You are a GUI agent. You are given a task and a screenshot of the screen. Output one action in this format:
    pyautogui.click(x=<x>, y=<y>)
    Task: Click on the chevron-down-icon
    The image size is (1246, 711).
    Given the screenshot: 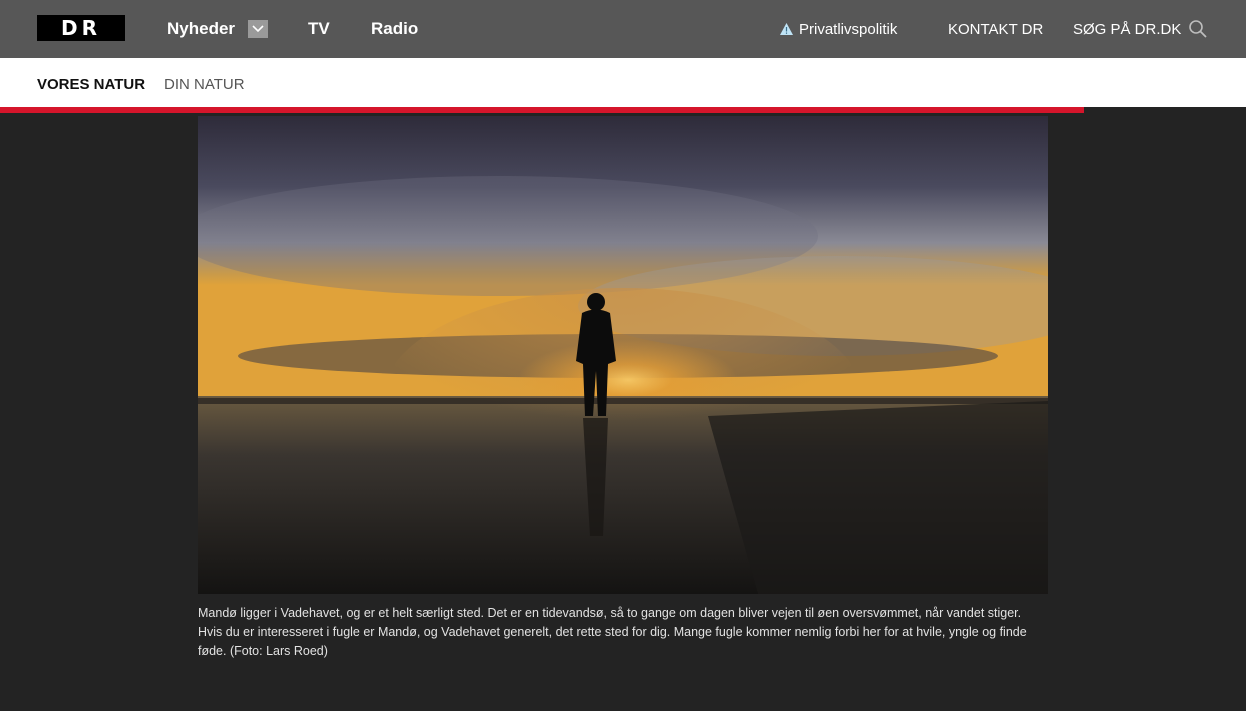 What is the action you would take?
    pyautogui.click(x=258, y=29)
    